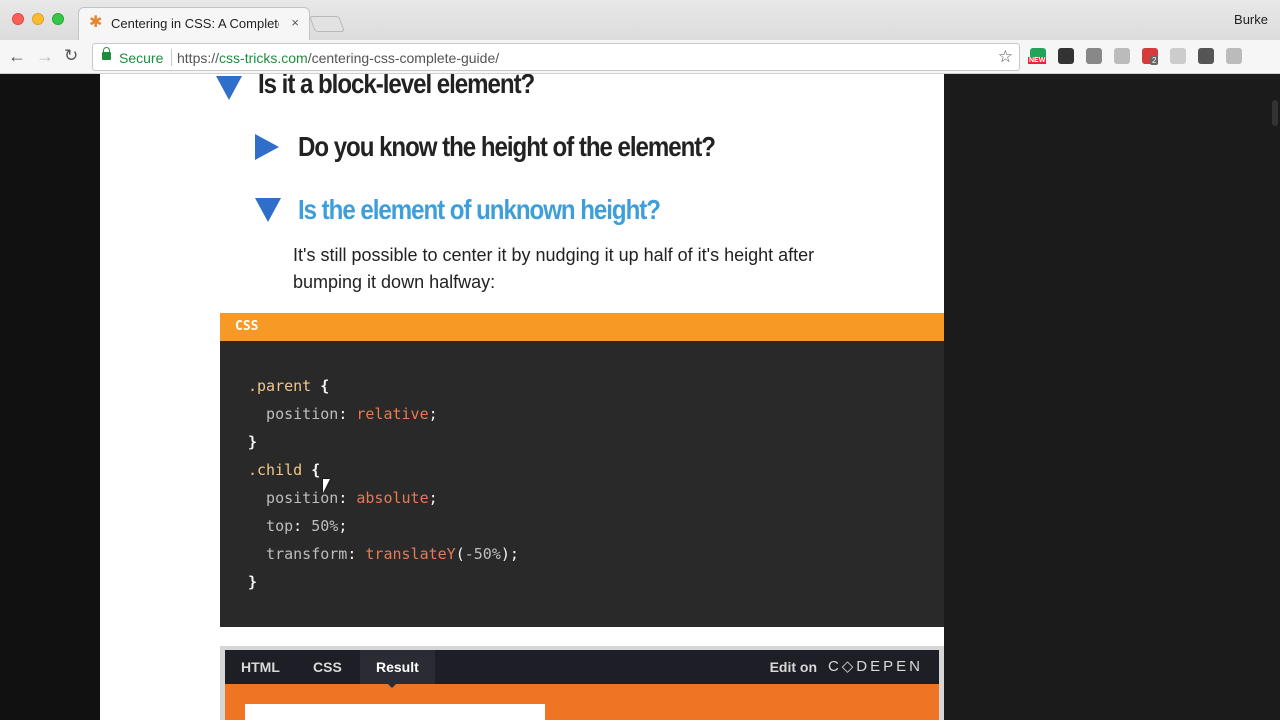  Describe the element at coordinates (263, 58) in the screenshot. I see `url-host: css-tricks.com` at that location.